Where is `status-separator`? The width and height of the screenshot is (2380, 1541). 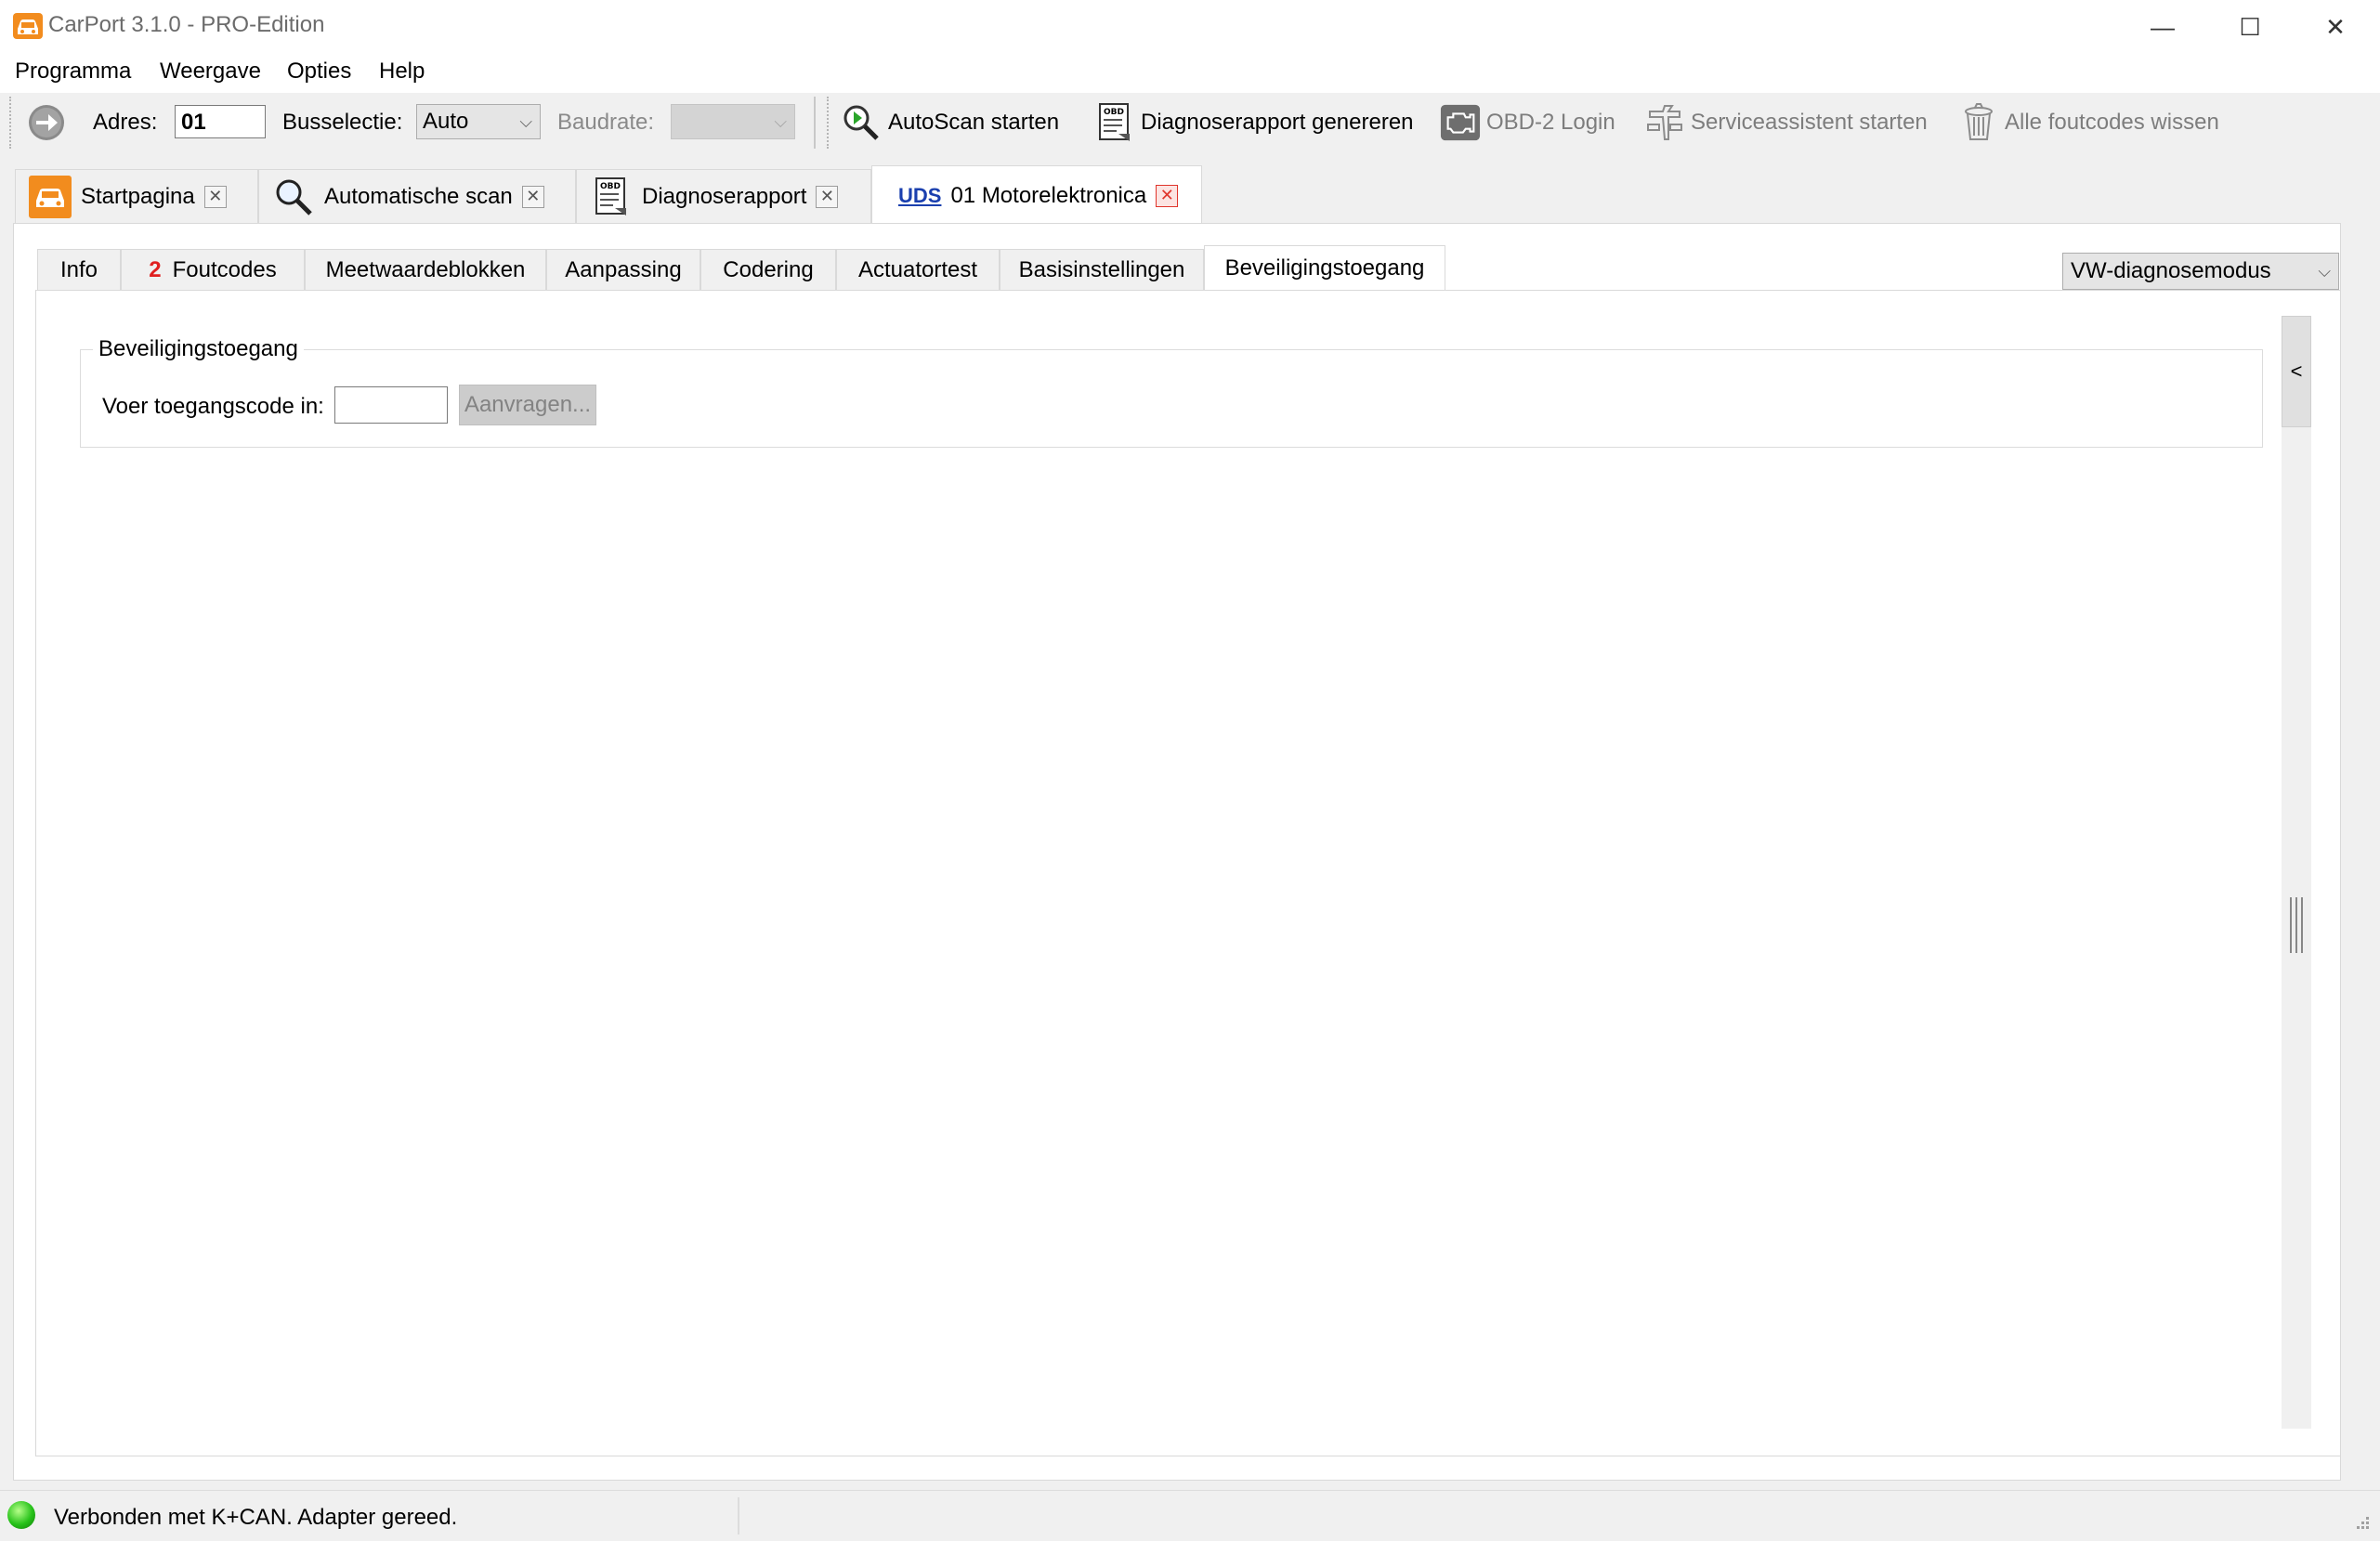
status-separator is located at coordinates (738, 1515).